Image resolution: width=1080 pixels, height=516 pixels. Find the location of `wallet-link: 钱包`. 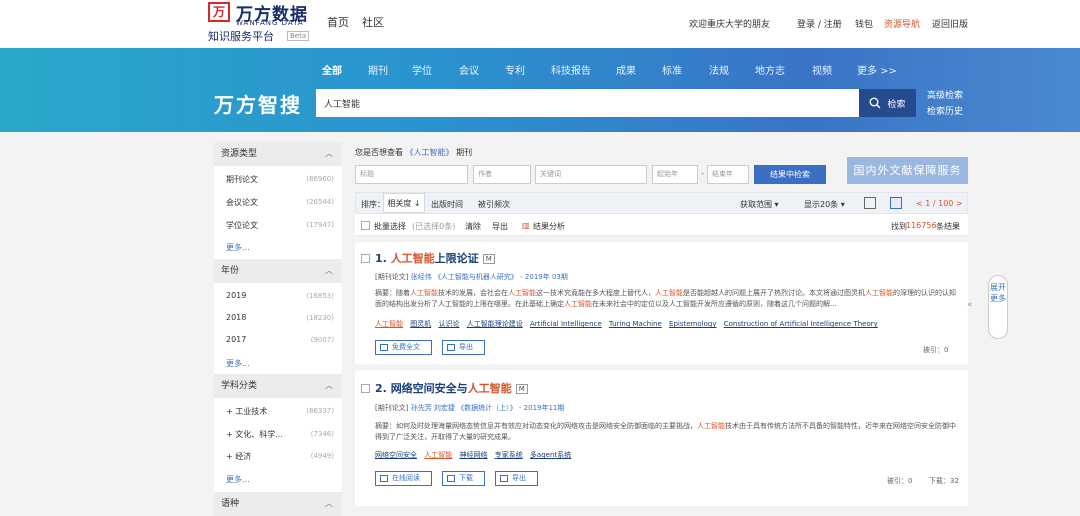

wallet-link: 钱包 is located at coordinates (864, 23).